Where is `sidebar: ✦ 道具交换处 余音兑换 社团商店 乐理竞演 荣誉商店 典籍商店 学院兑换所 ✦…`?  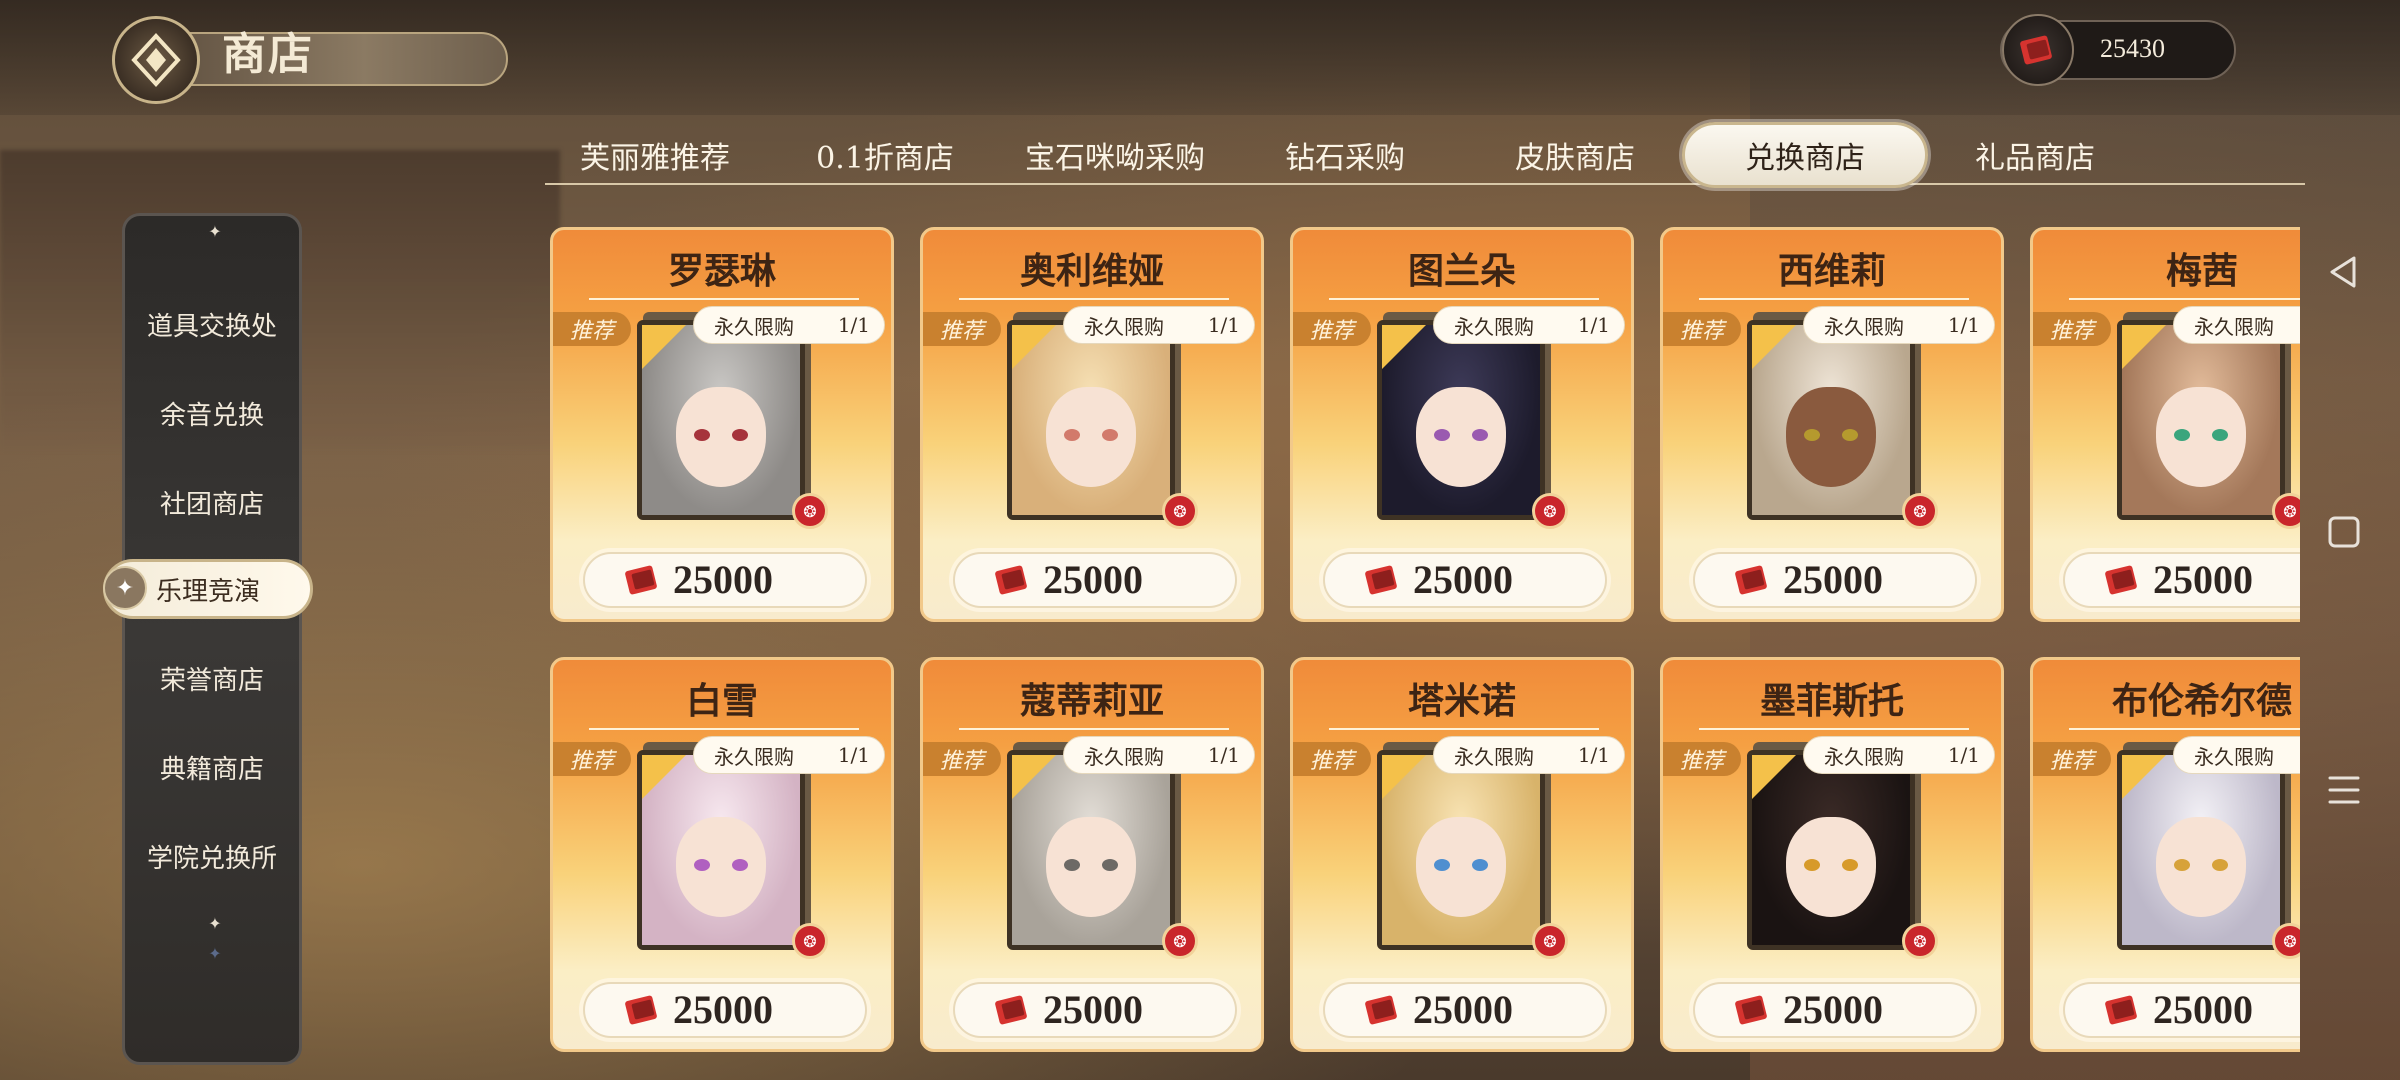
sidebar: ✦ 道具交换处 余音兑换 社团商店 乐理竞演 荣誉商店 典籍商店 学院兑换所 ✦… is located at coordinates (208, 639).